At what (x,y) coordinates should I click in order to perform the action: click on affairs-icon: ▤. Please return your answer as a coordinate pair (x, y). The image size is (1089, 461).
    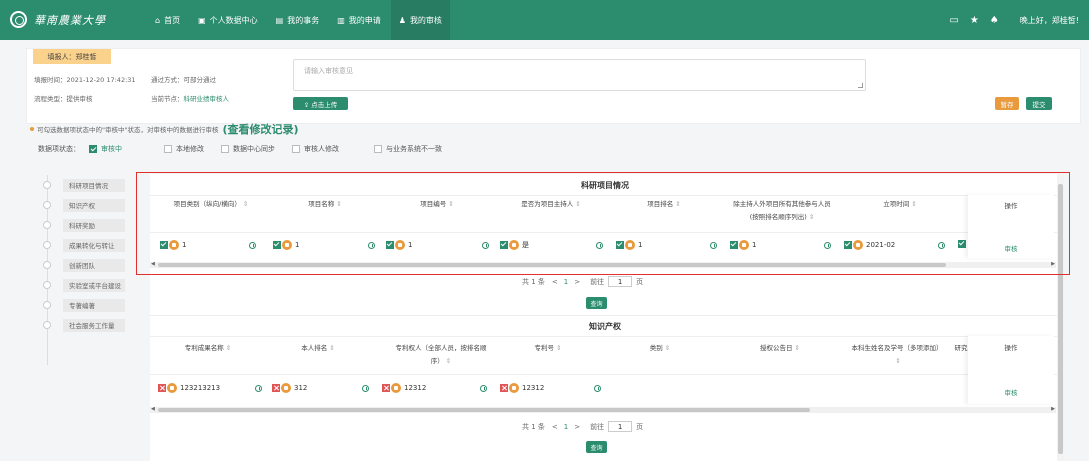
    Looking at the image, I should click on (279, 20).